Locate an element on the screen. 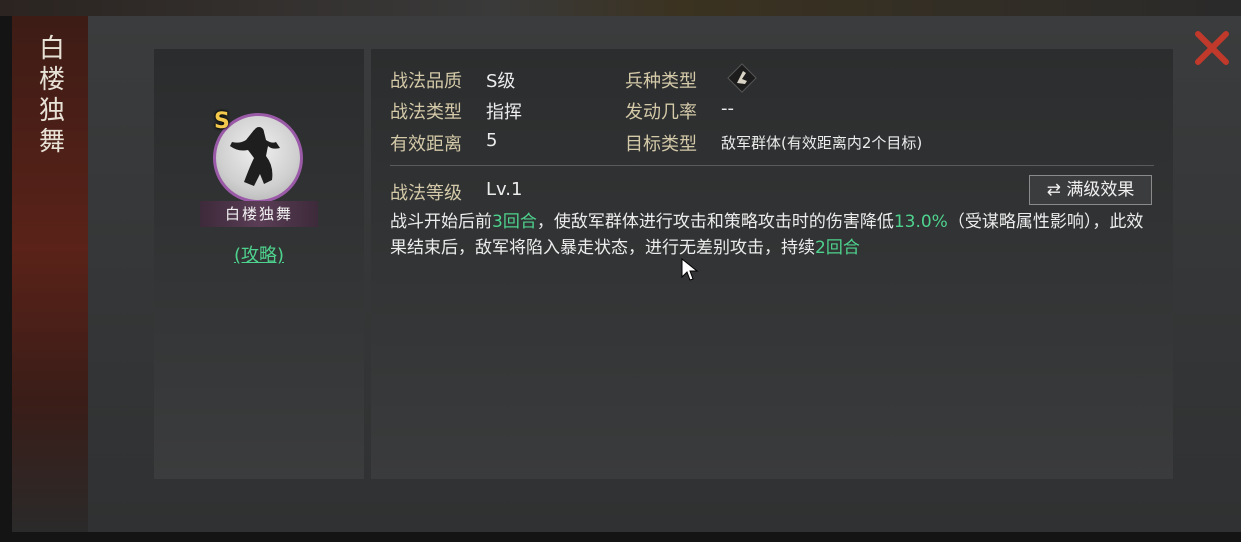 The width and height of the screenshot is (1241, 542). troop-type-label: 兵种类型 is located at coordinates (661, 81).